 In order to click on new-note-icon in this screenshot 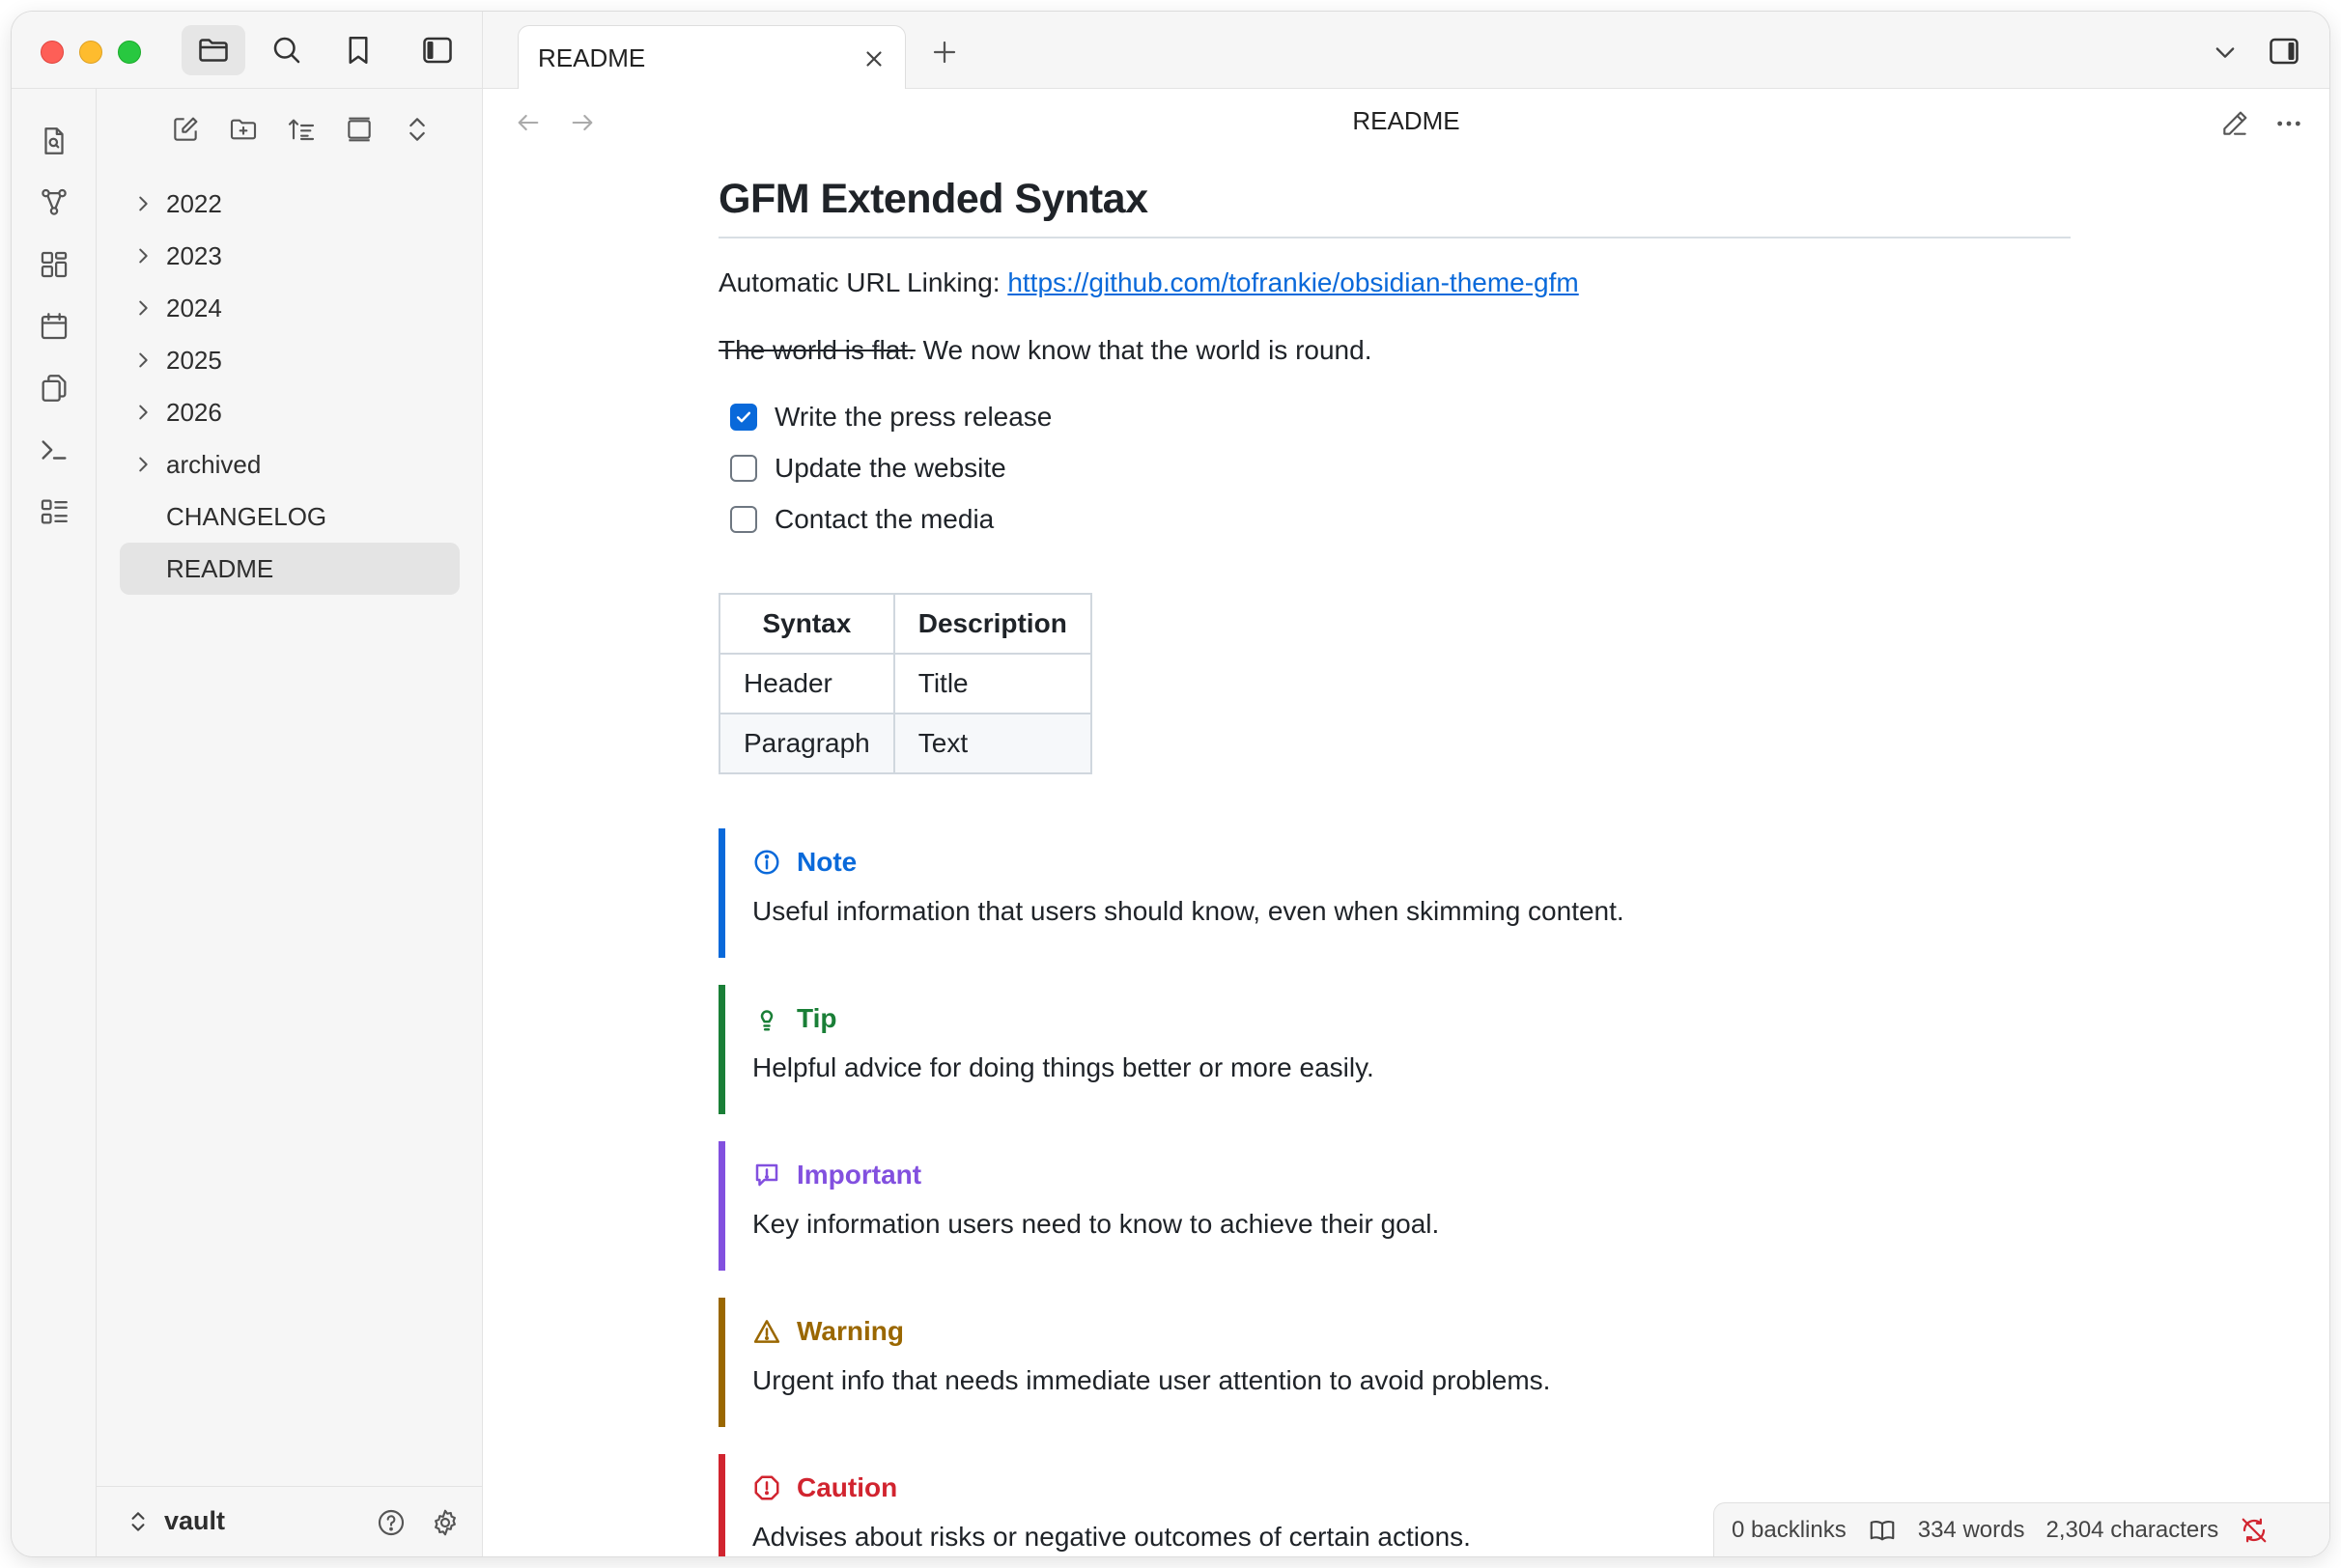, I will do `click(186, 129)`.